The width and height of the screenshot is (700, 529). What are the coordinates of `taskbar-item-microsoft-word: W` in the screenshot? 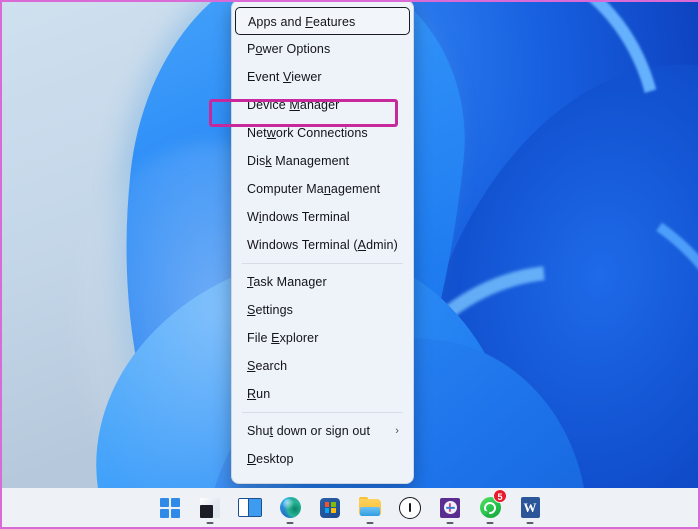 It's located at (530, 507).